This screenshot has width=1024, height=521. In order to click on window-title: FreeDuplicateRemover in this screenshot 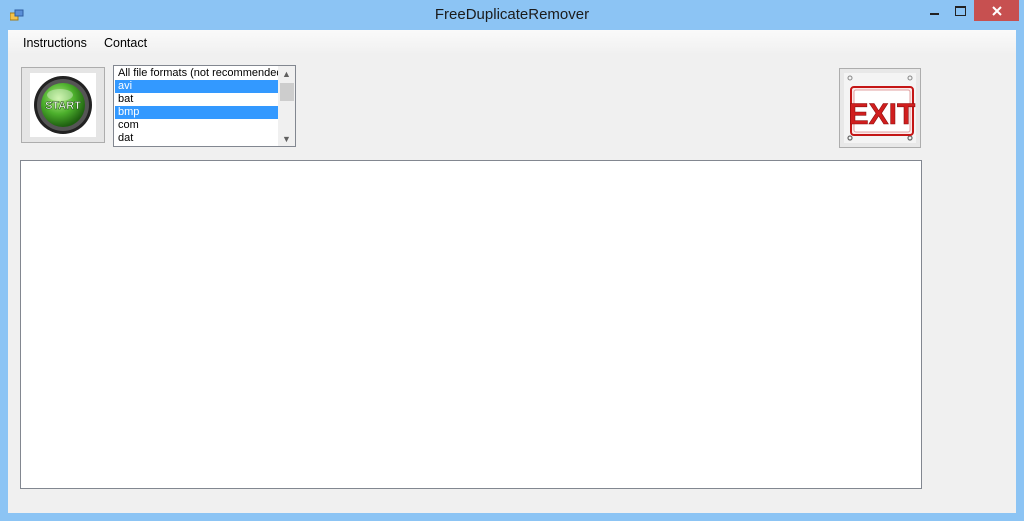, I will do `click(512, 14)`.